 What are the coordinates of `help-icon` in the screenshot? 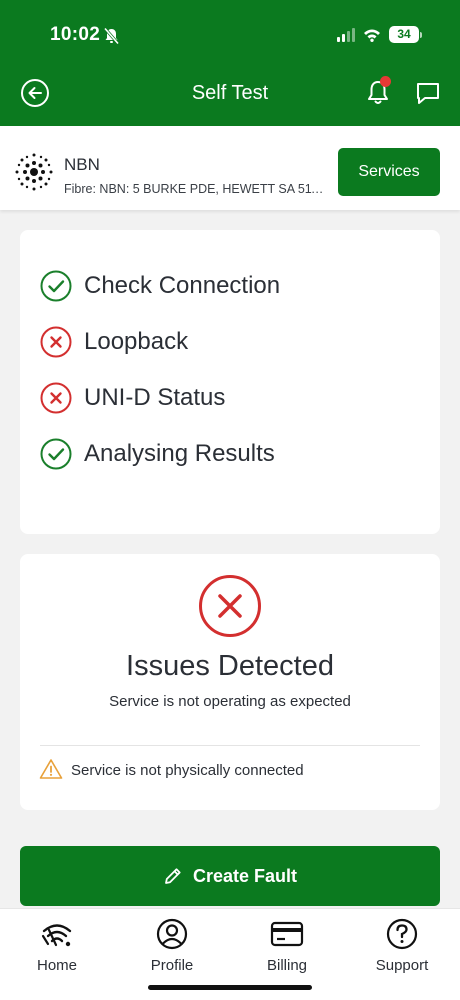 It's located at (402, 934).